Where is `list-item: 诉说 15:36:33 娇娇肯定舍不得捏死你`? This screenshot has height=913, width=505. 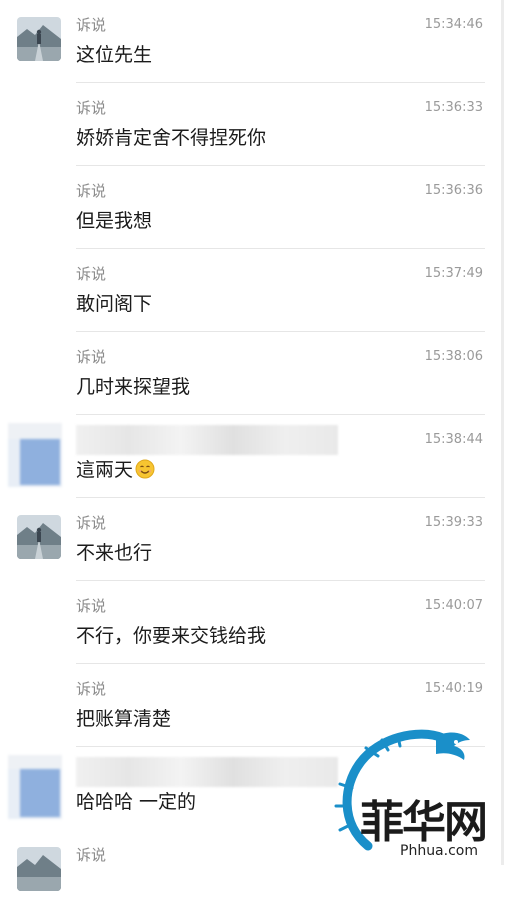 list-item: 诉说 15:36:33 娇娇肯定舍不得捏死你 is located at coordinates (252, 124).